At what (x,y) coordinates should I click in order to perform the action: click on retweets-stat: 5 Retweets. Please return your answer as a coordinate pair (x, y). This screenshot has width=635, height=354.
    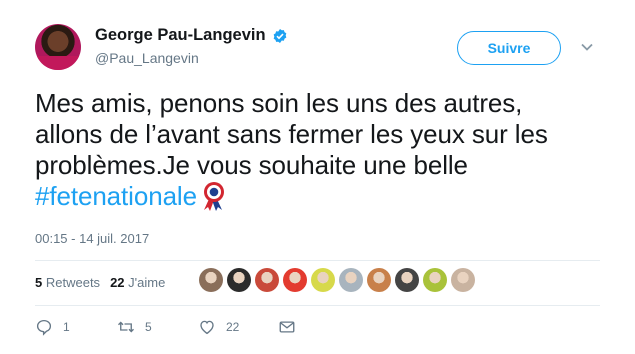
    Looking at the image, I should click on (67, 282).